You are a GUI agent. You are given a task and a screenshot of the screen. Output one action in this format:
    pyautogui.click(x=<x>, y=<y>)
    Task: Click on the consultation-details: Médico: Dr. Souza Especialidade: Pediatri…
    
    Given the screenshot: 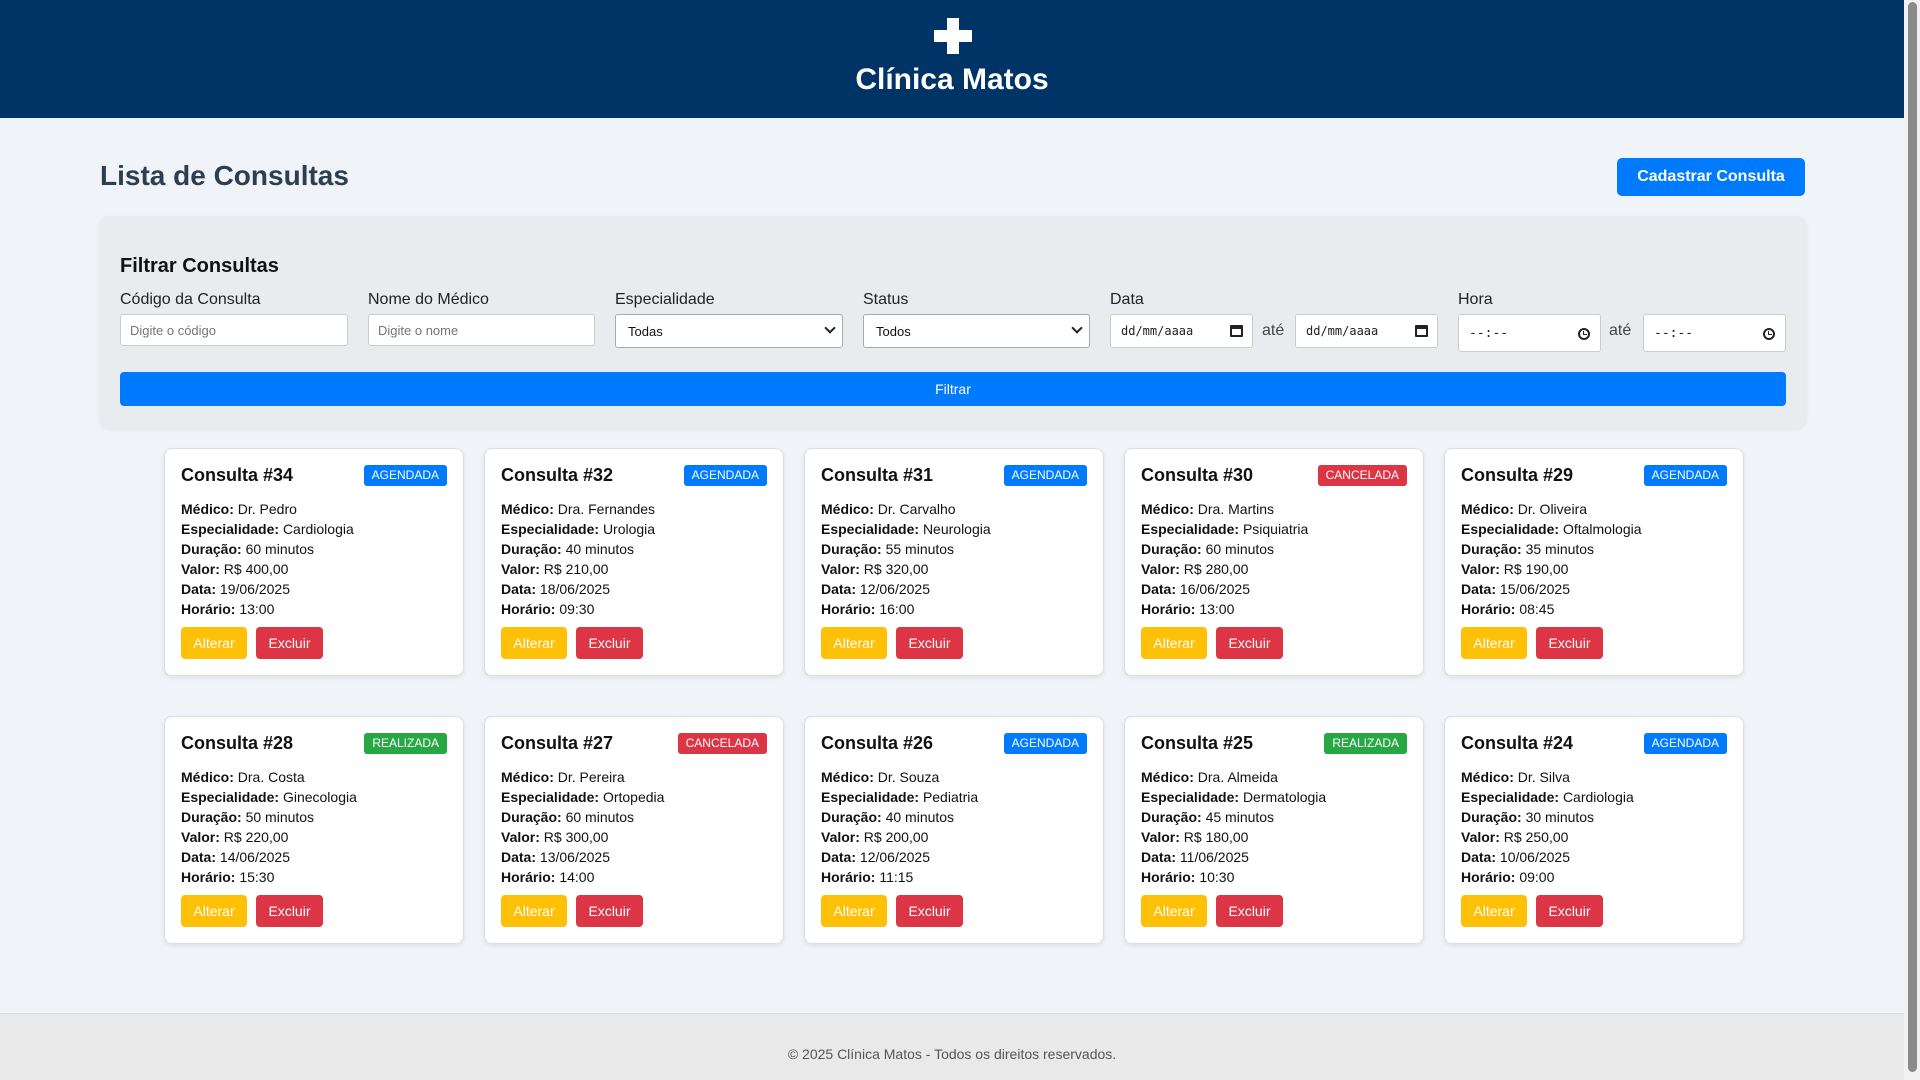 What is the action you would take?
    pyautogui.click(x=899, y=827)
    